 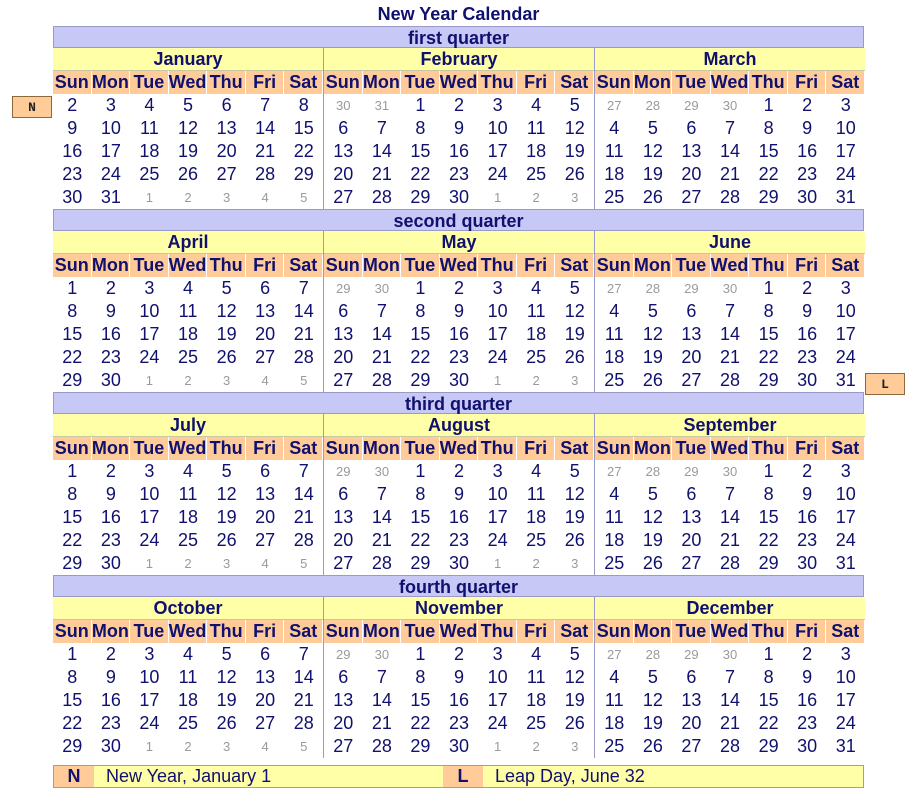 What do you see at coordinates (653, 128) in the screenshot?
I see `day-cell: 5` at bounding box center [653, 128].